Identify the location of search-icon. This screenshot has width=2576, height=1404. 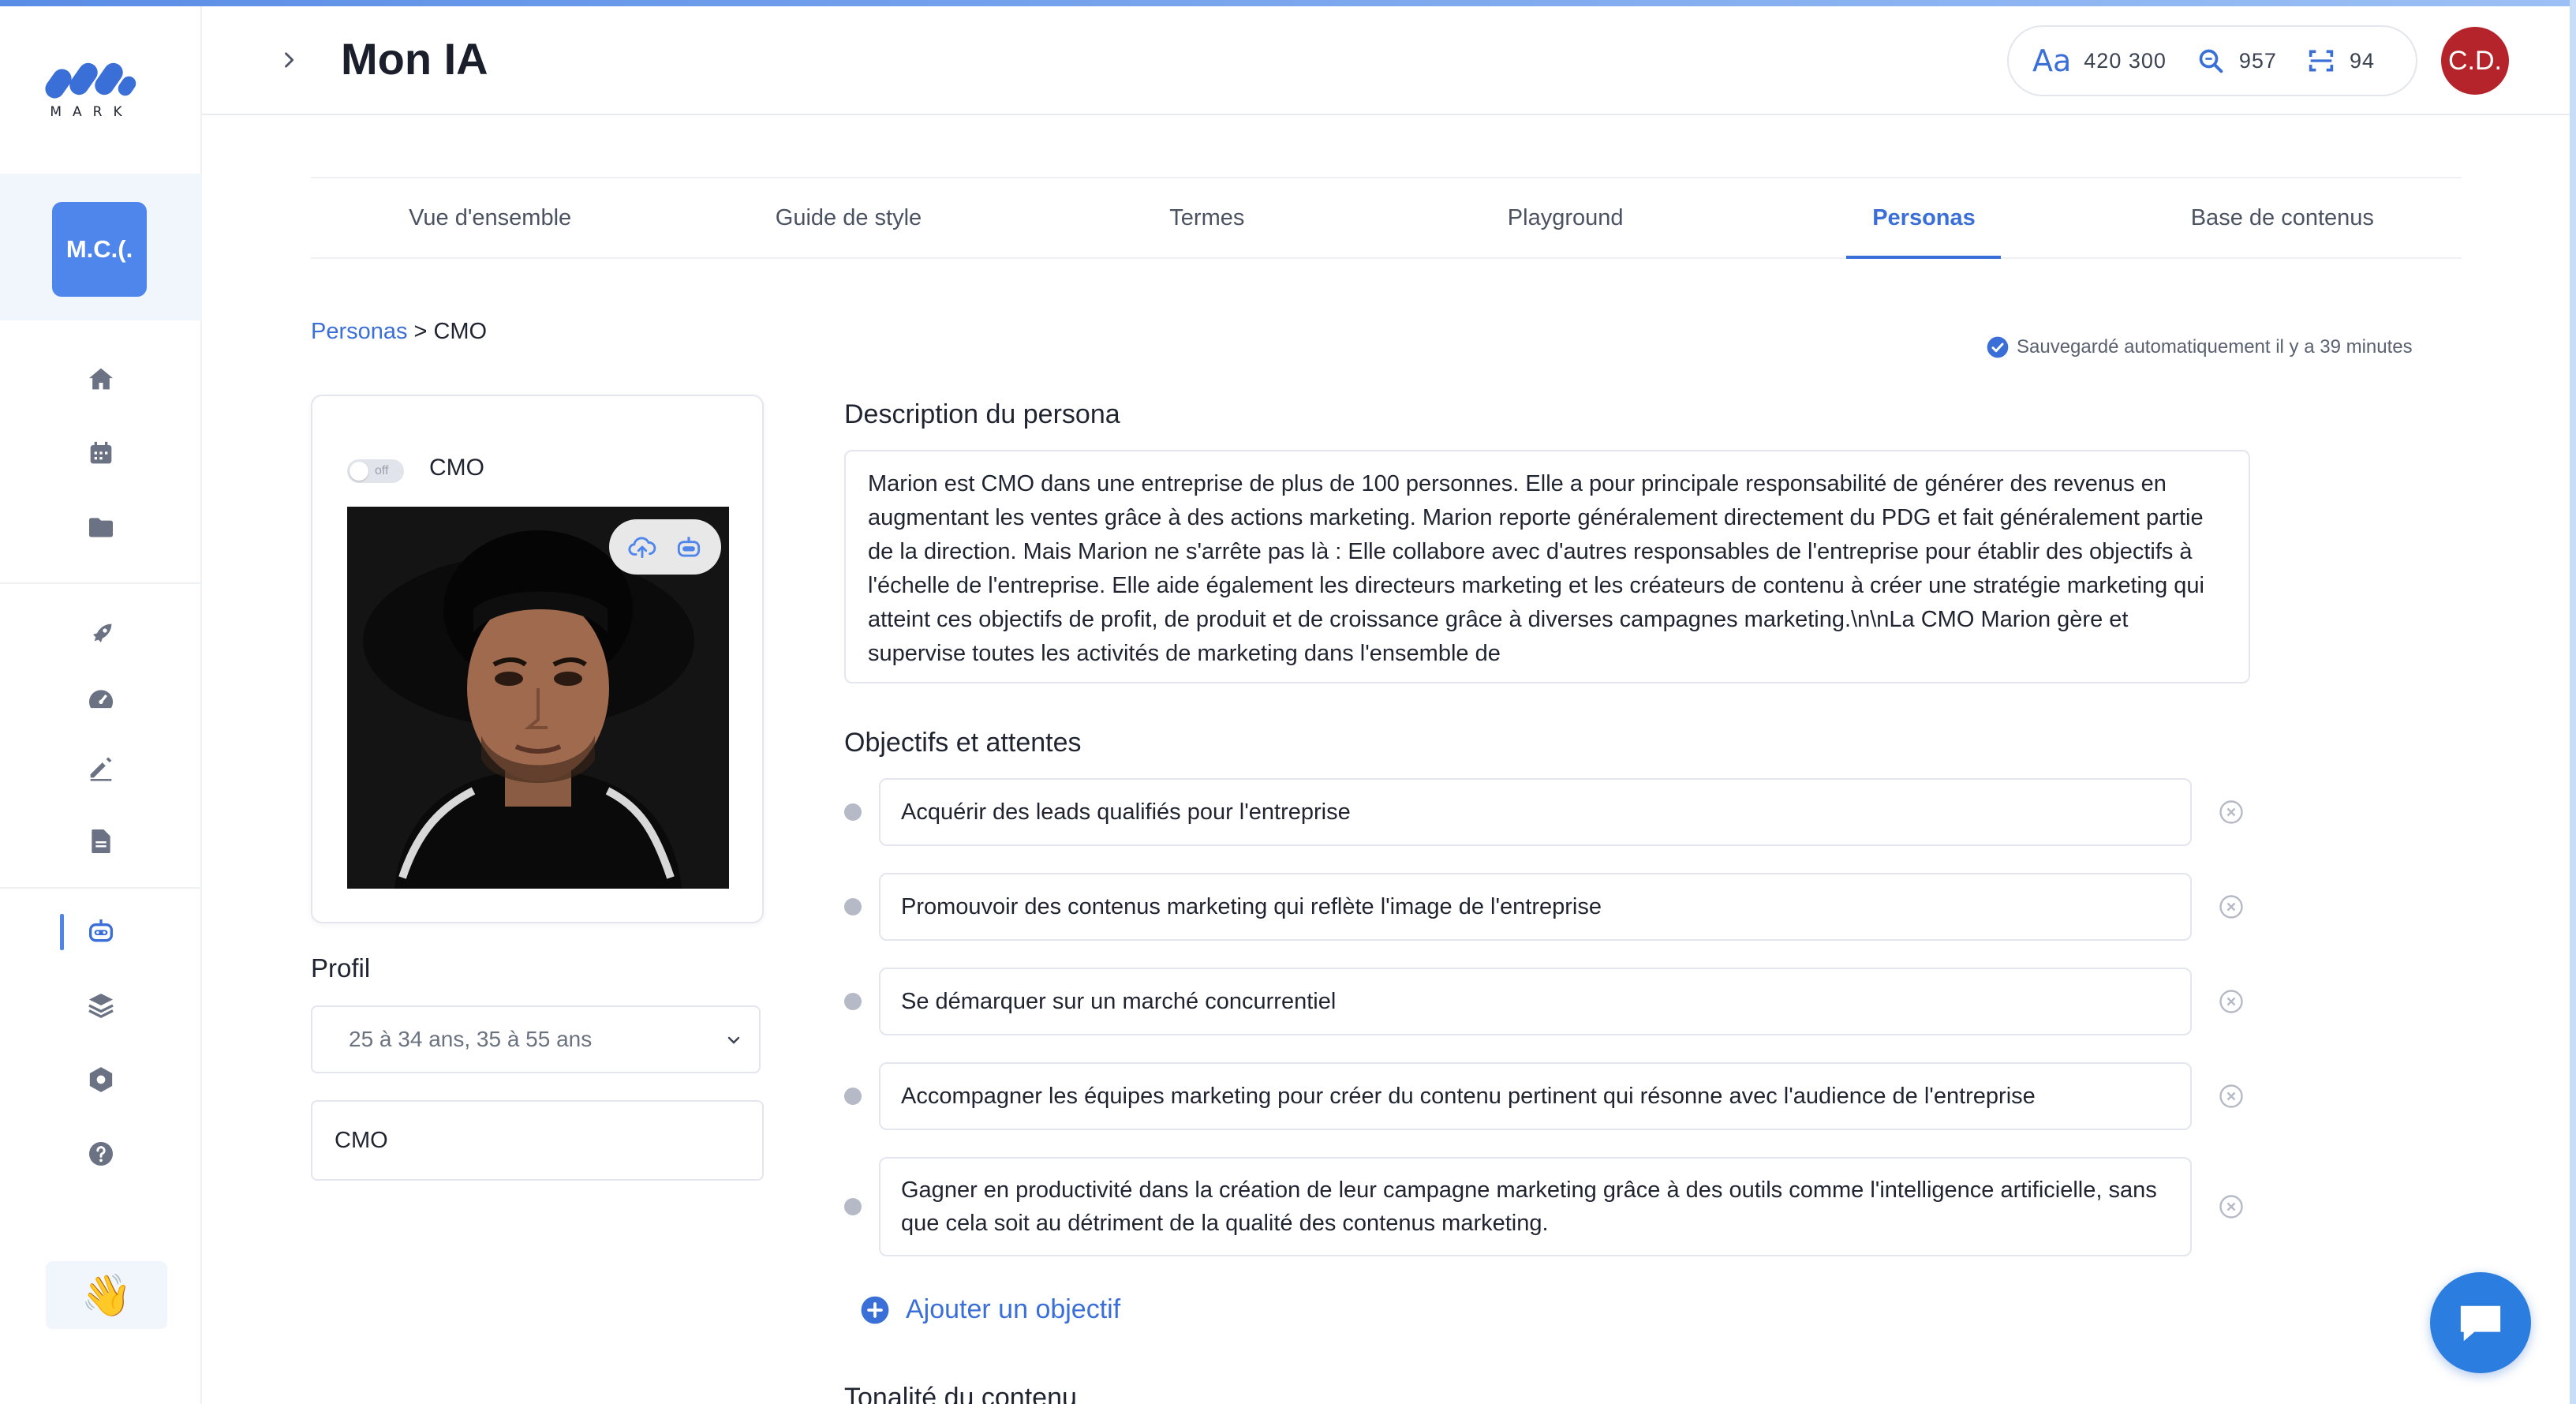
(2211, 61).